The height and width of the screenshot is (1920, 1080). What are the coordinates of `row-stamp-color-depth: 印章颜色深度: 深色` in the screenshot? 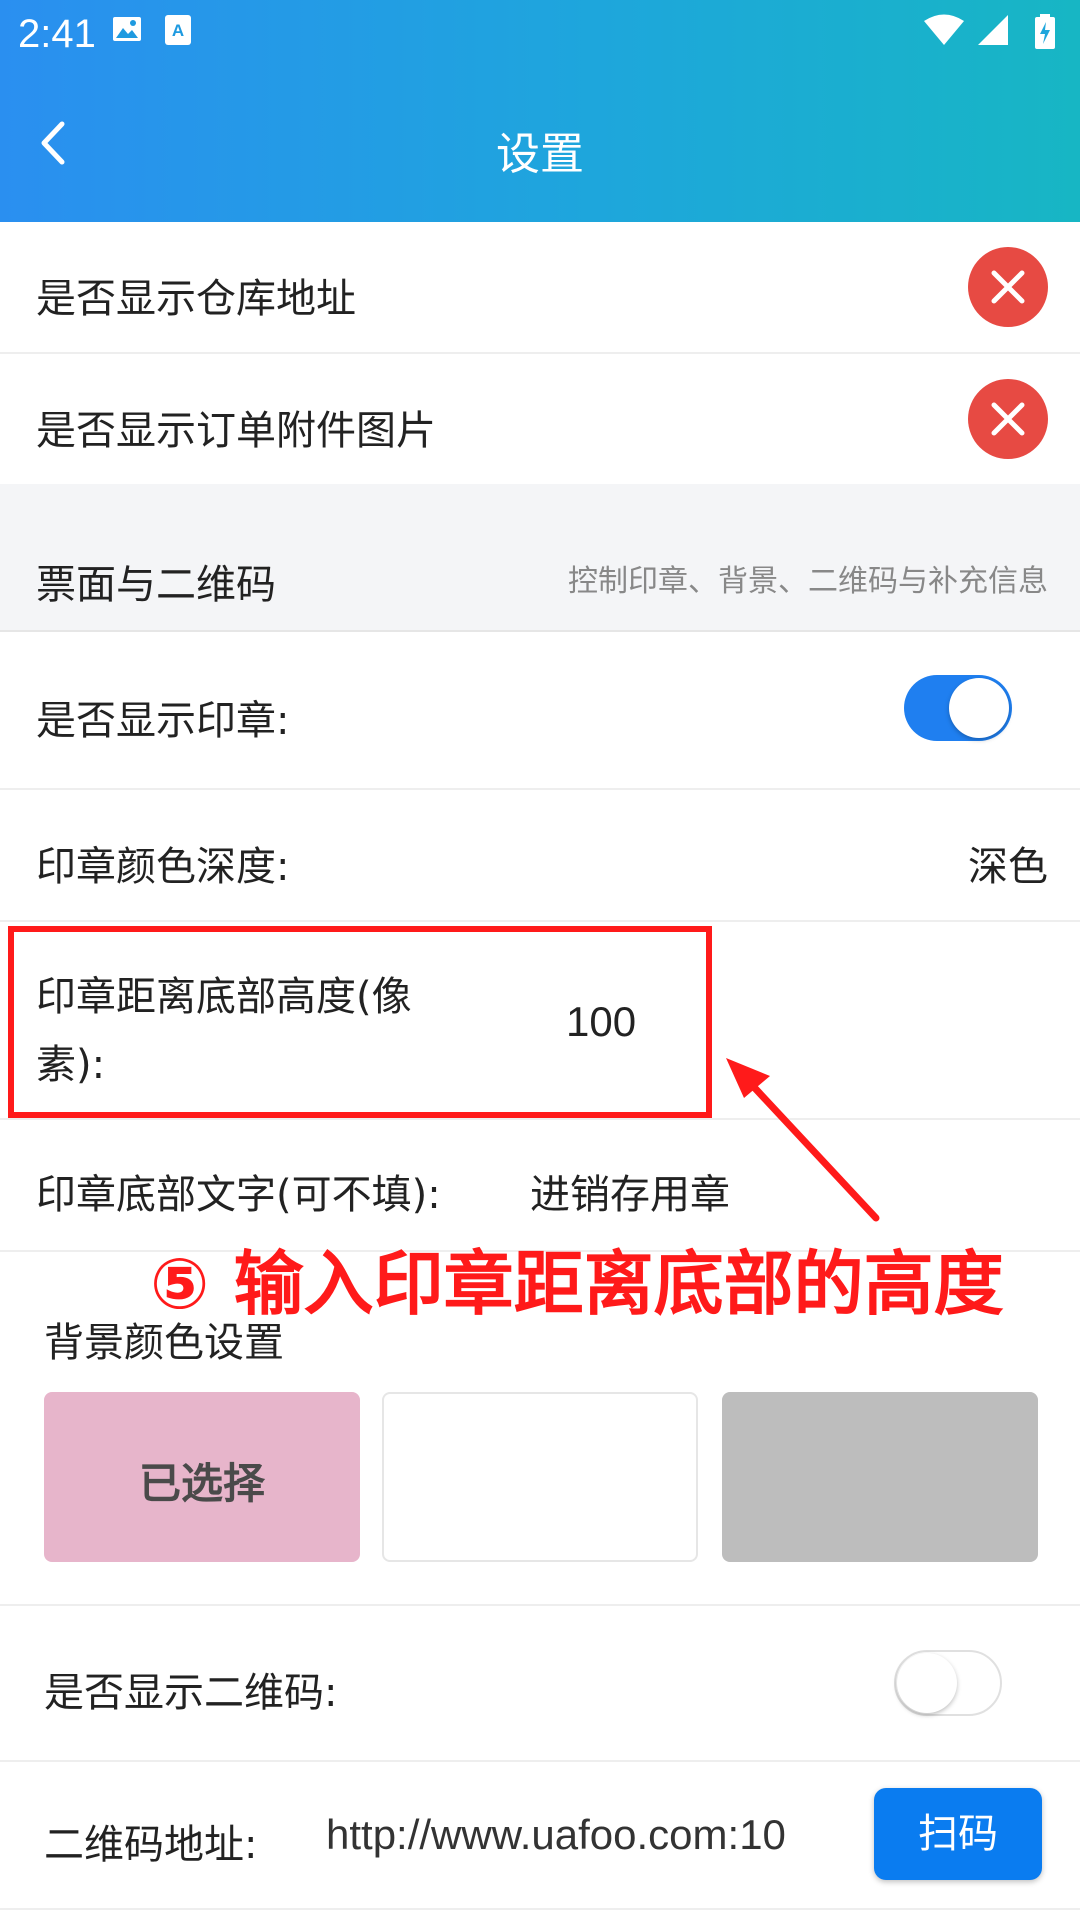 It's located at (540, 856).